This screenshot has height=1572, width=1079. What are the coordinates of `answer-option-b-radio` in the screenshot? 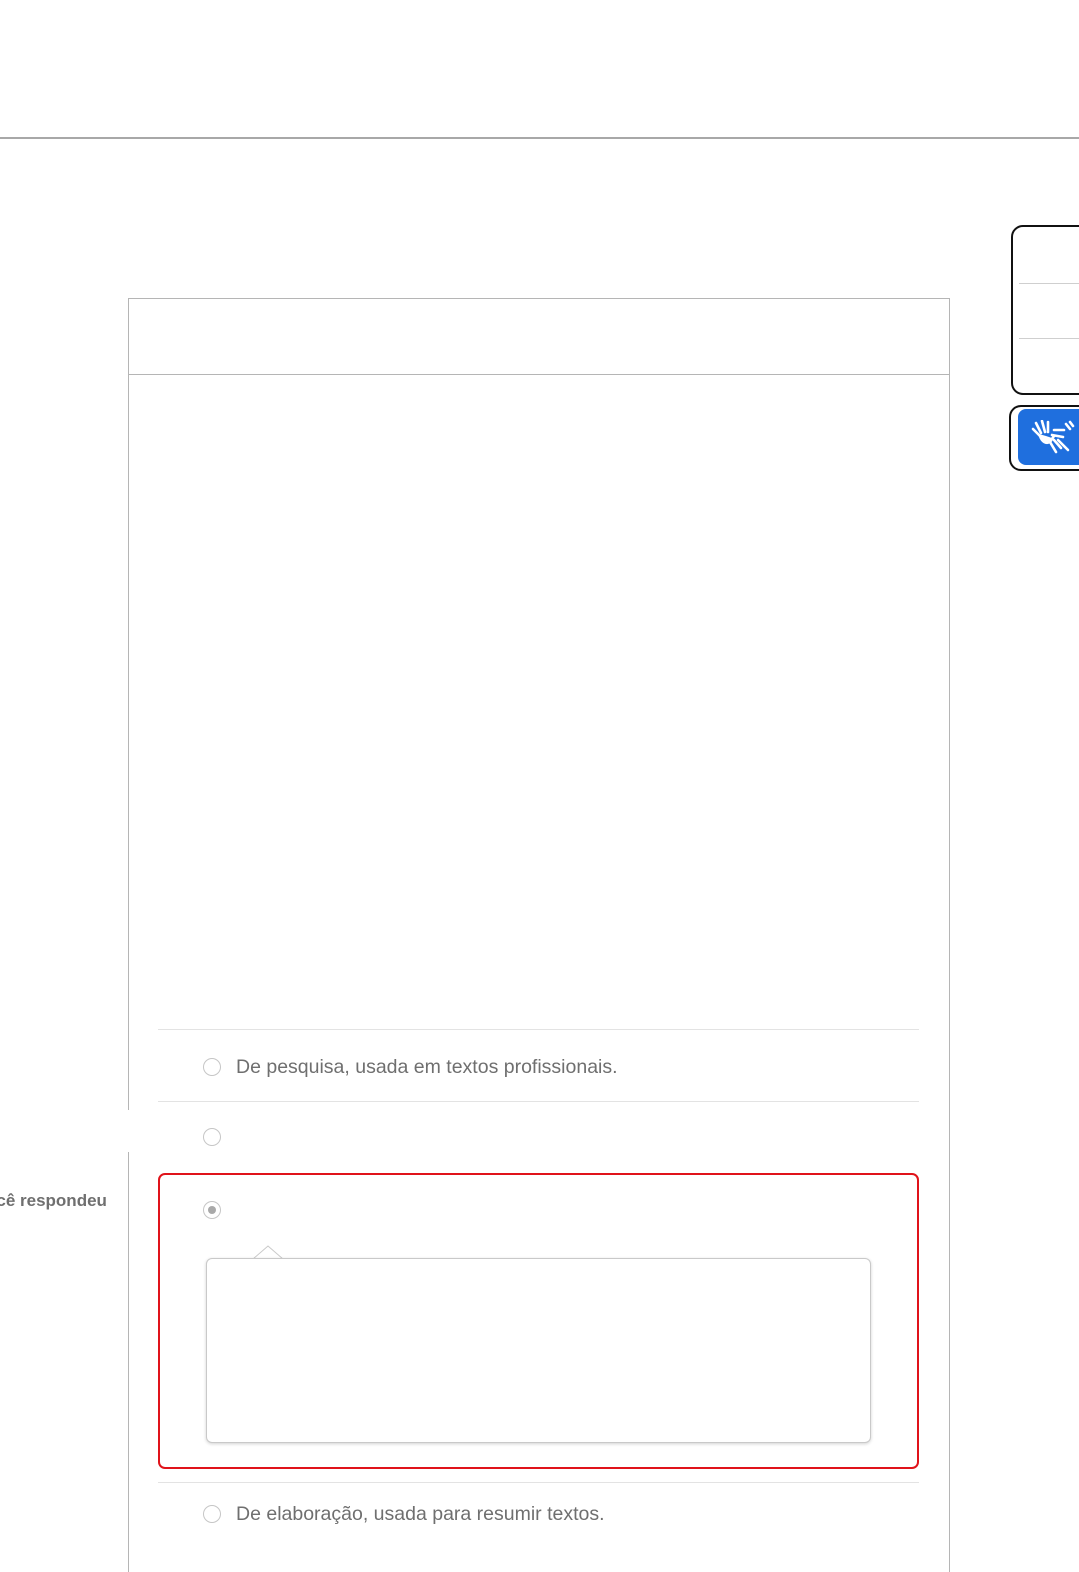 It's located at (212, 1137).